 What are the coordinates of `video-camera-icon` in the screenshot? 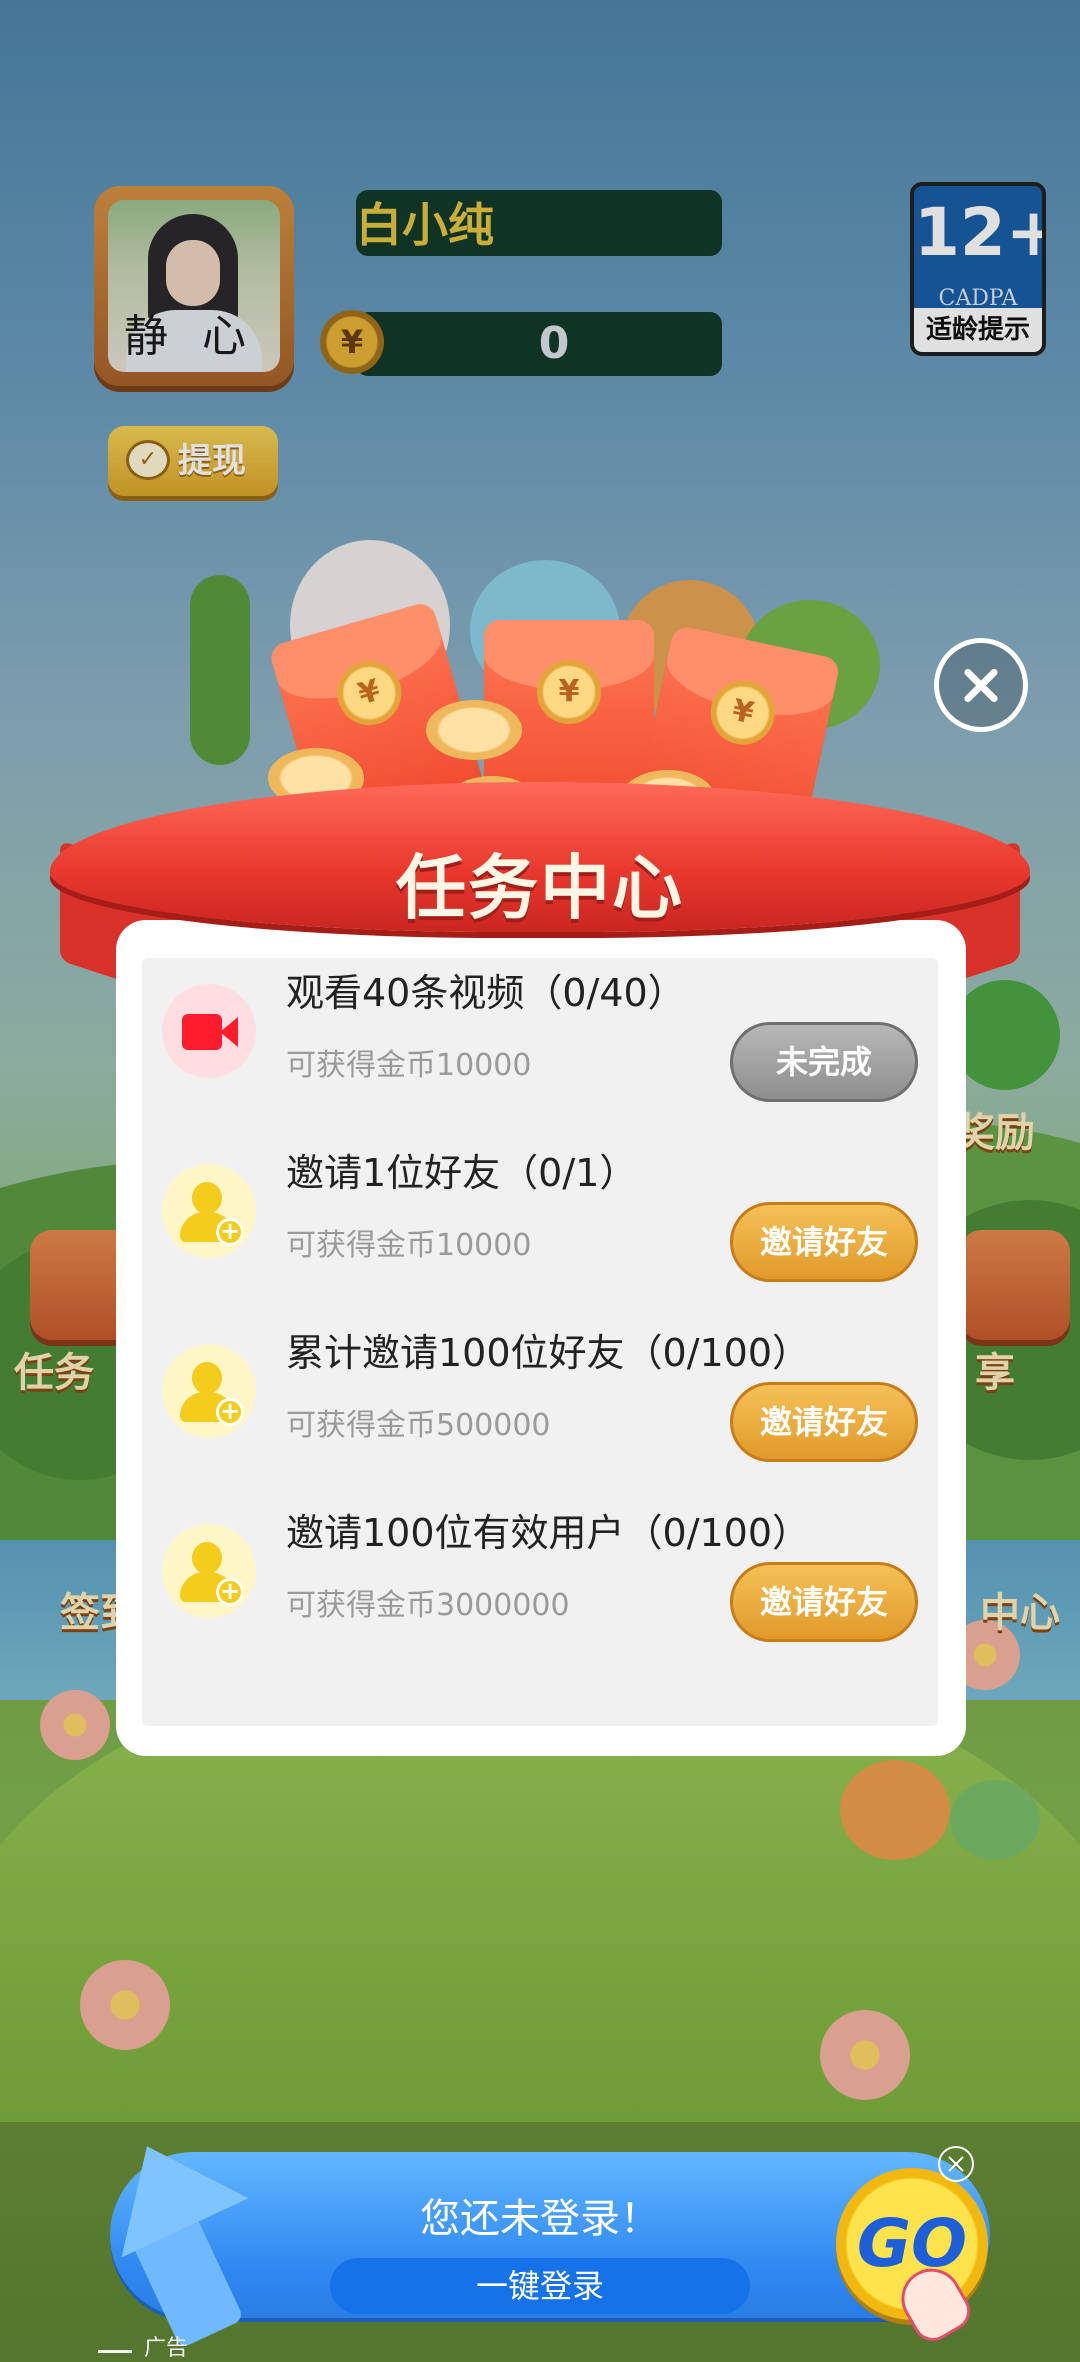 It's located at (209, 1031).